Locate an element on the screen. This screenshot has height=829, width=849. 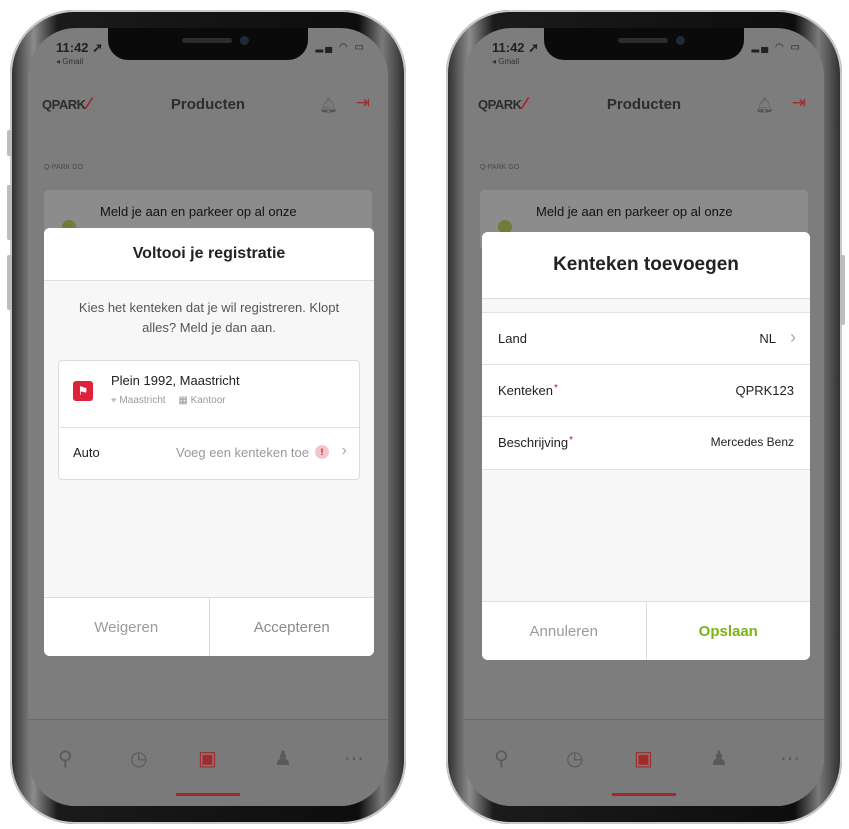
volume-down-button is located at coordinates (9, 282).